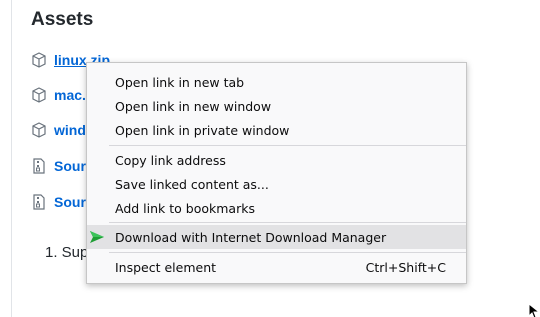  Describe the element at coordinates (11, 158) in the screenshot. I see `left-divider` at that location.